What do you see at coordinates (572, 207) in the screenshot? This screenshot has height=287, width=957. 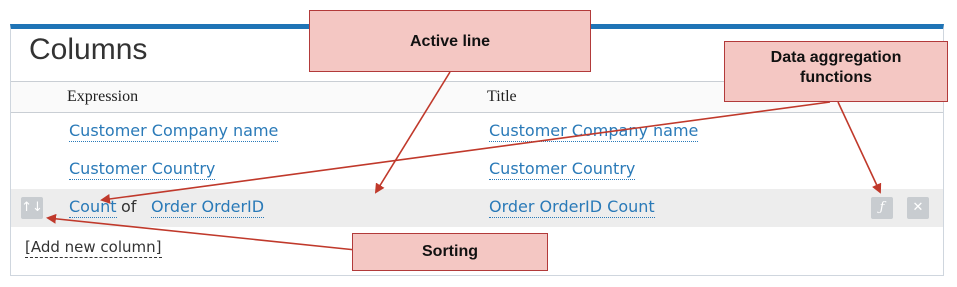 I see `title-link: Order OrderID Count` at bounding box center [572, 207].